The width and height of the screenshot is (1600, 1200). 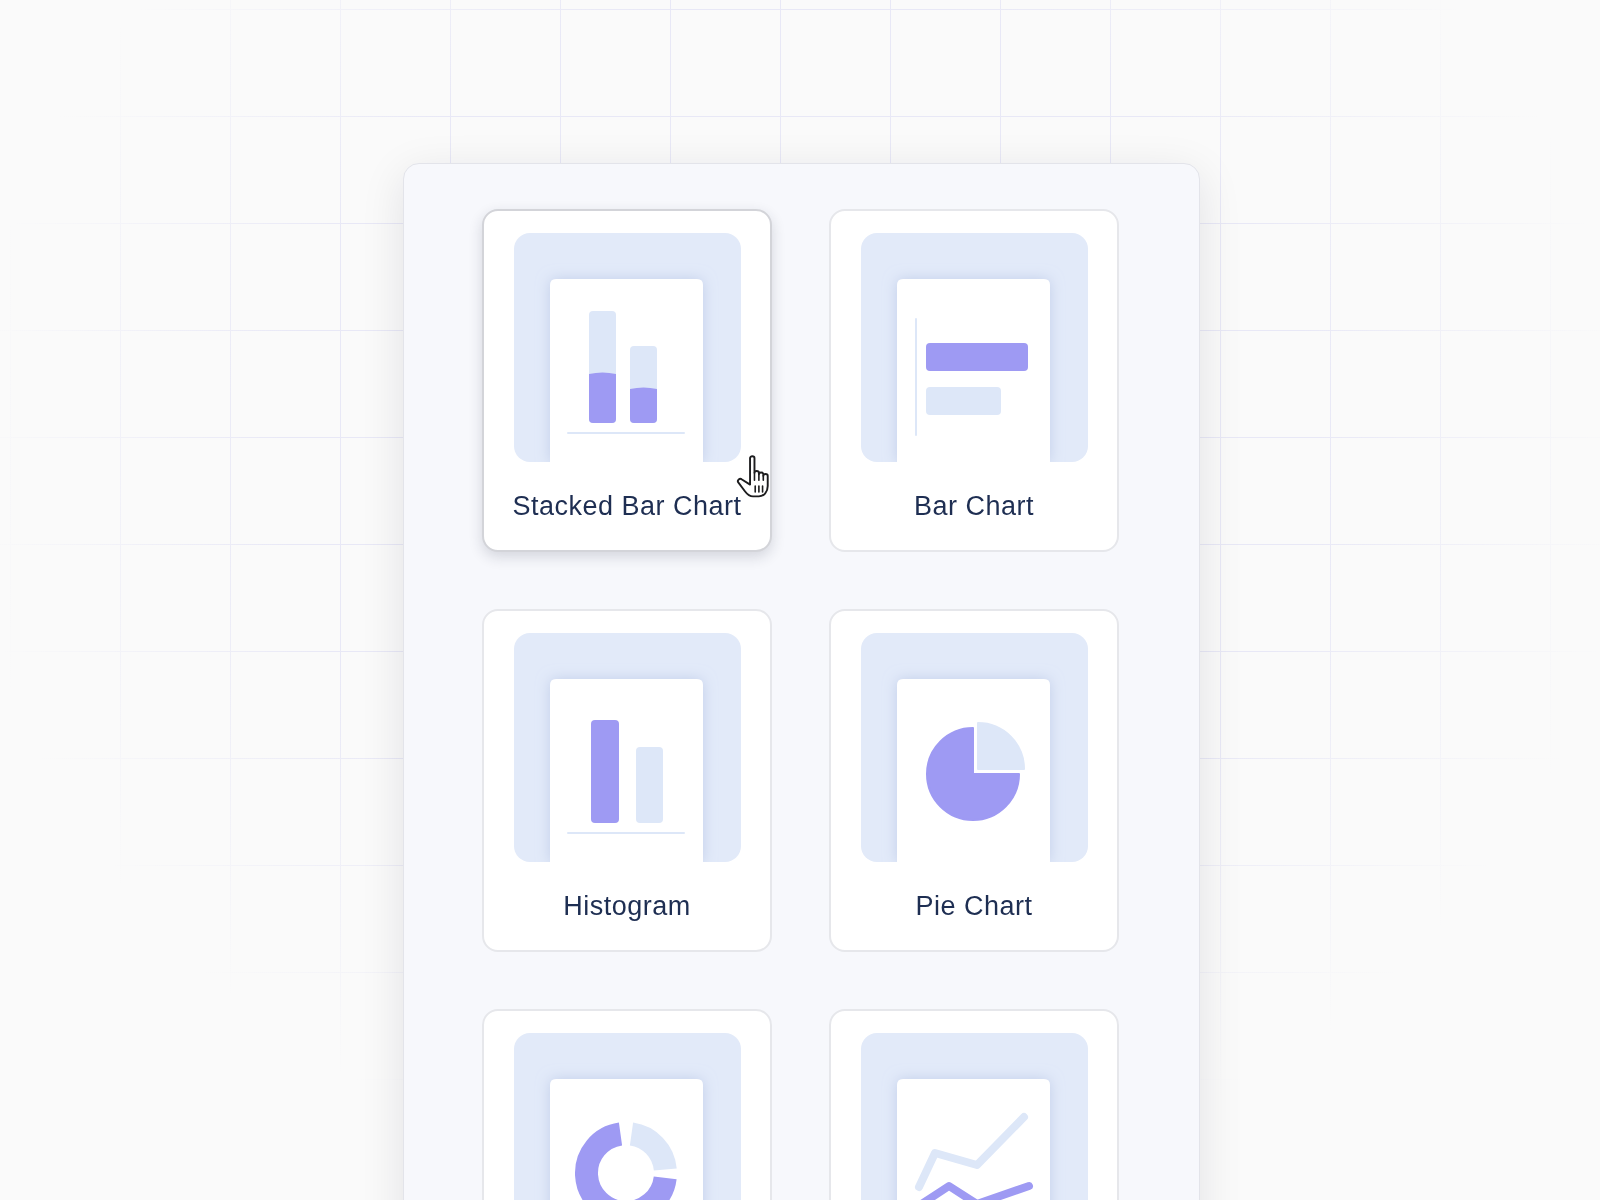 I want to click on chart-type-card: Stacked Bar Chart, so click(x=627, y=380).